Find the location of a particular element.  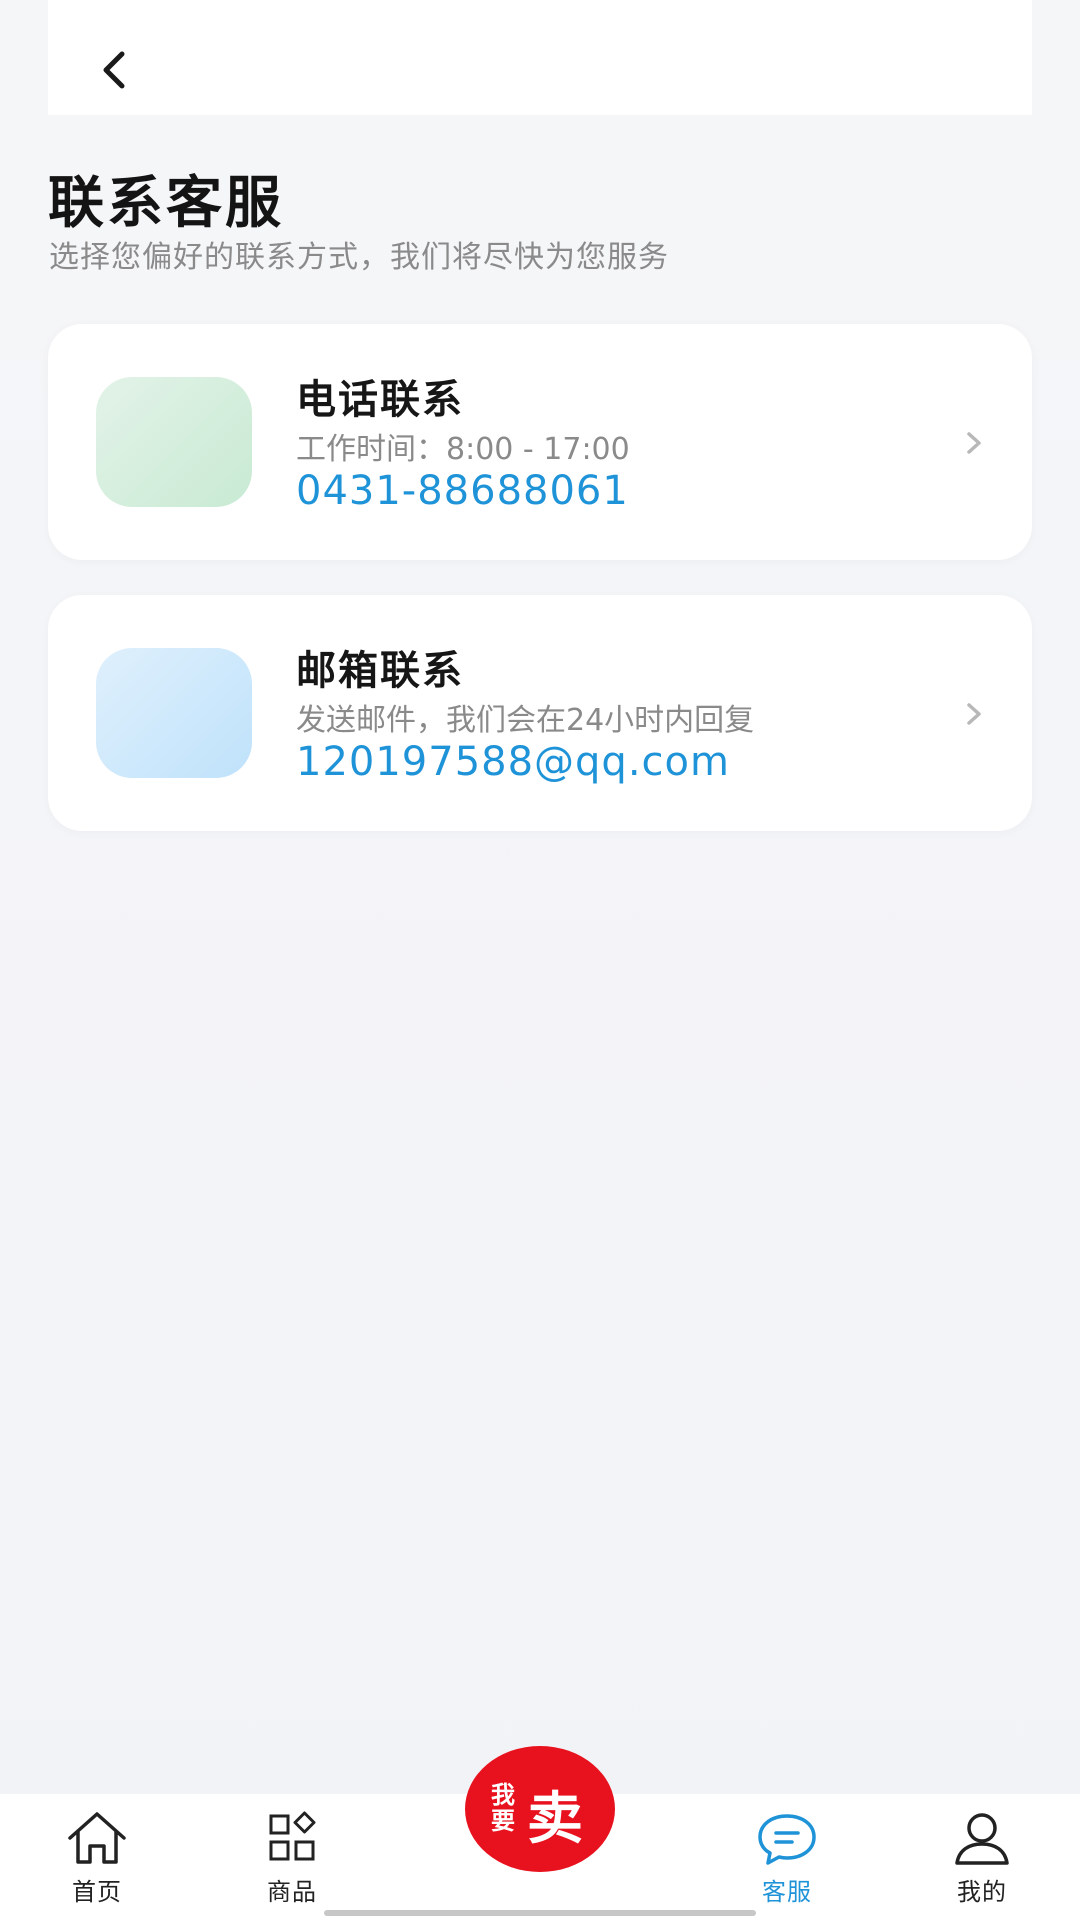

back-button is located at coordinates (114, 70).